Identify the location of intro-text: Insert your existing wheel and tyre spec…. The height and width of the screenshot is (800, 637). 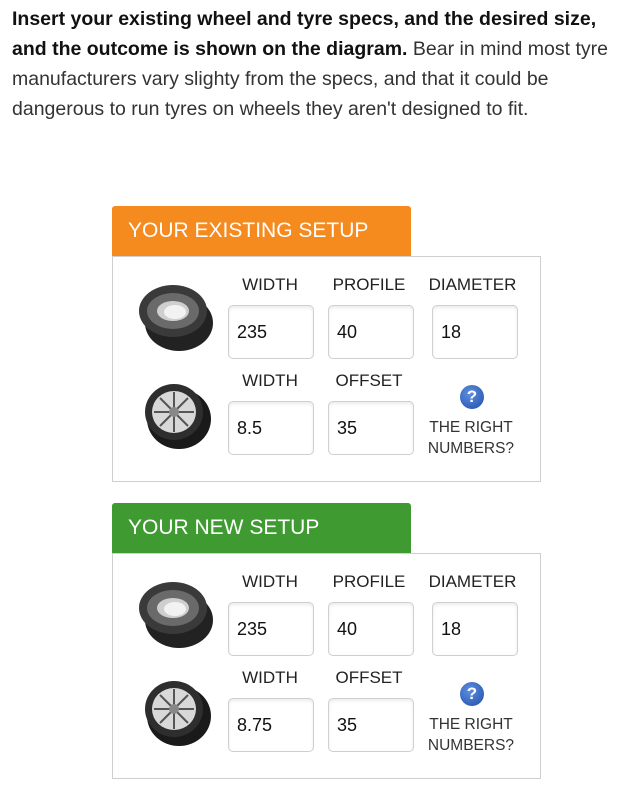
(320, 64).